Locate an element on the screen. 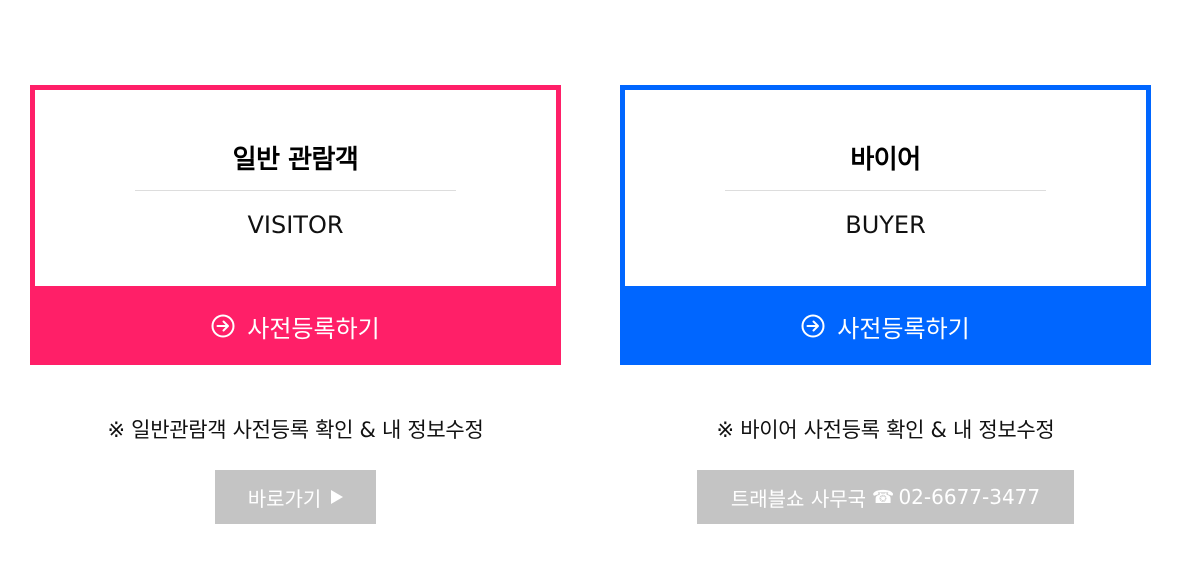  buyer-register-button: 사전등록하기 is located at coordinates (885, 326).